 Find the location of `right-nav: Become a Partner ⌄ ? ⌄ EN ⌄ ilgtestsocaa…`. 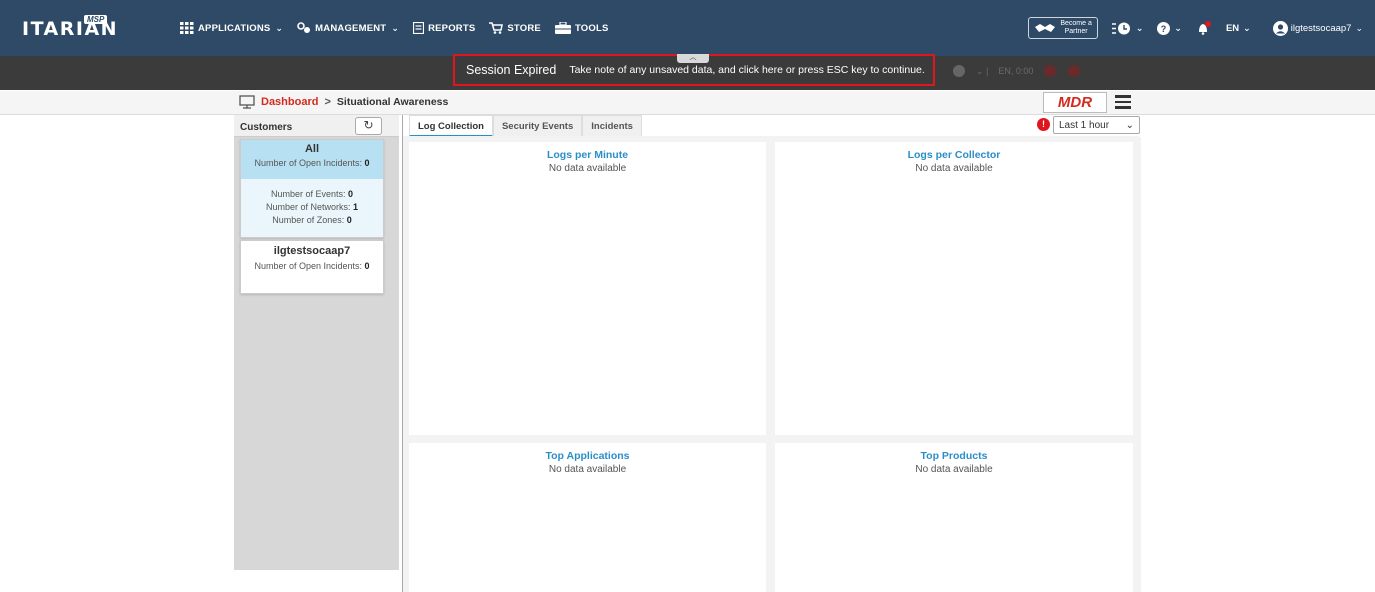

right-nav: Become a Partner ⌄ ? ⌄ EN ⌄ ilgtestsocaa… is located at coordinates (1195, 28).